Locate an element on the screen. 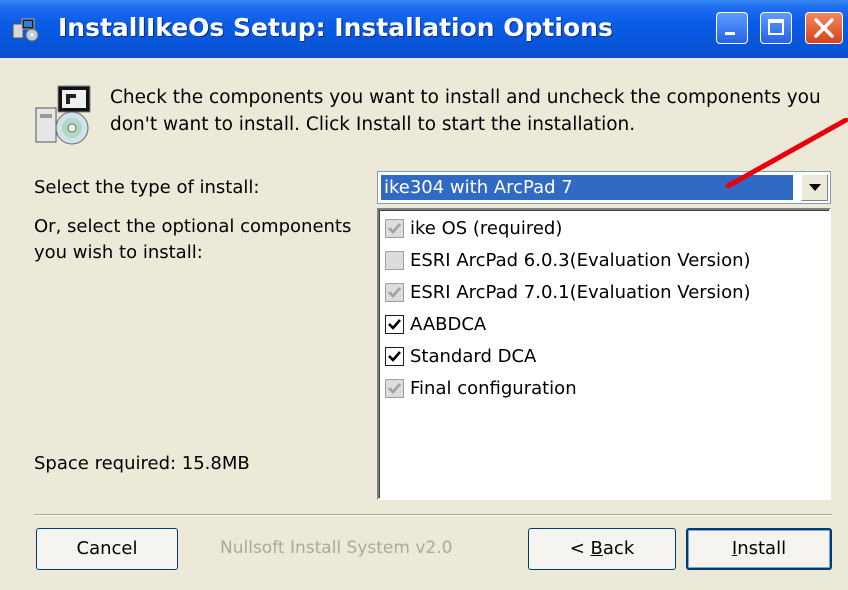 This screenshot has width=848, height=590. component-label: Final configuration is located at coordinates (493, 388).